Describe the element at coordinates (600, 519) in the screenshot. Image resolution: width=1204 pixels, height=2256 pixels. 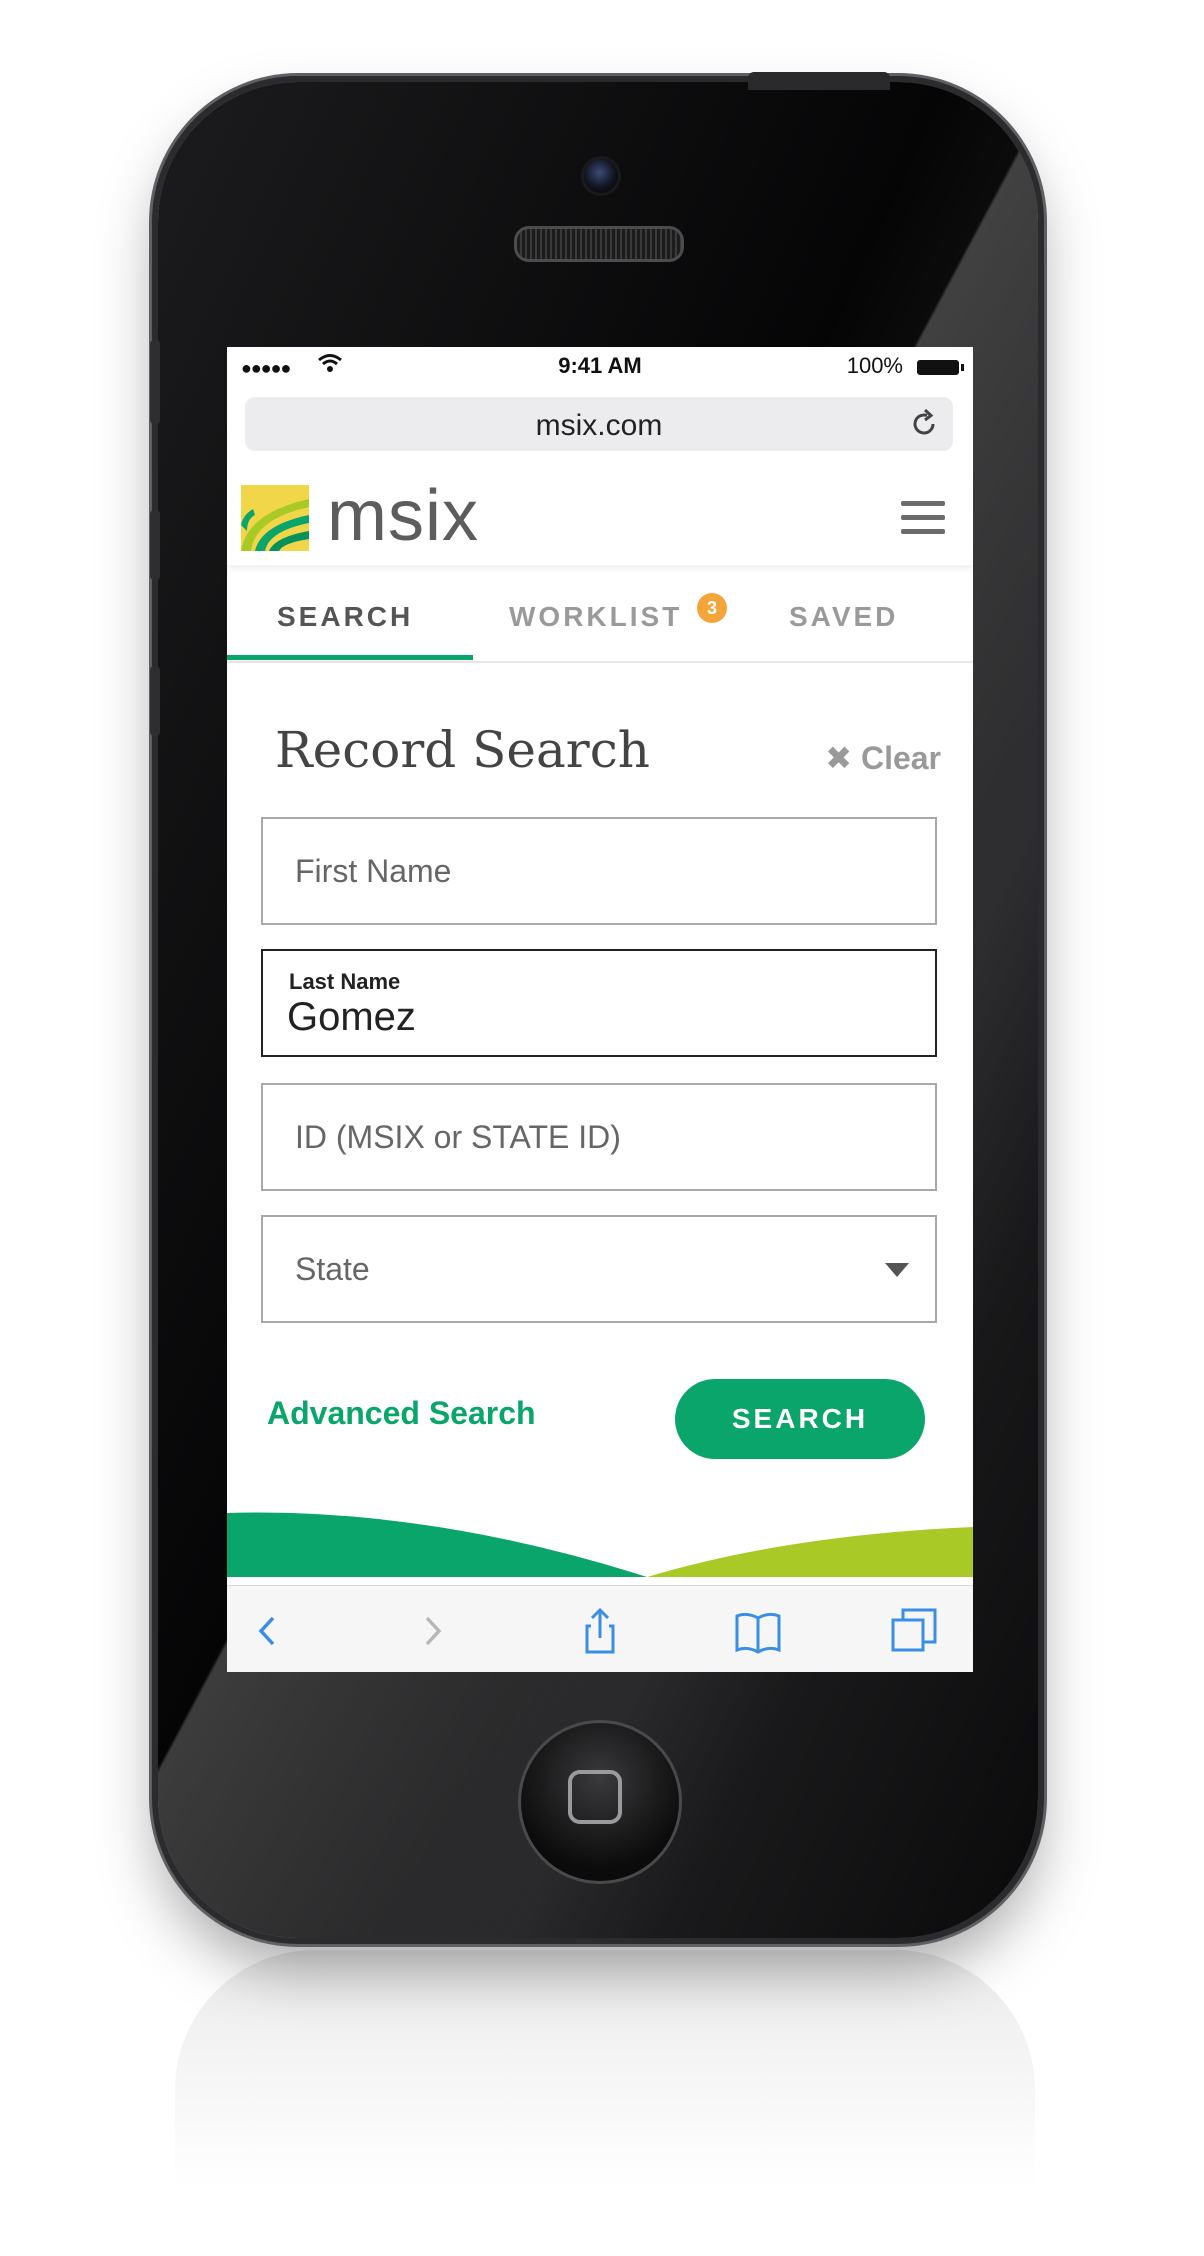
I see `site-header: msix` at that location.